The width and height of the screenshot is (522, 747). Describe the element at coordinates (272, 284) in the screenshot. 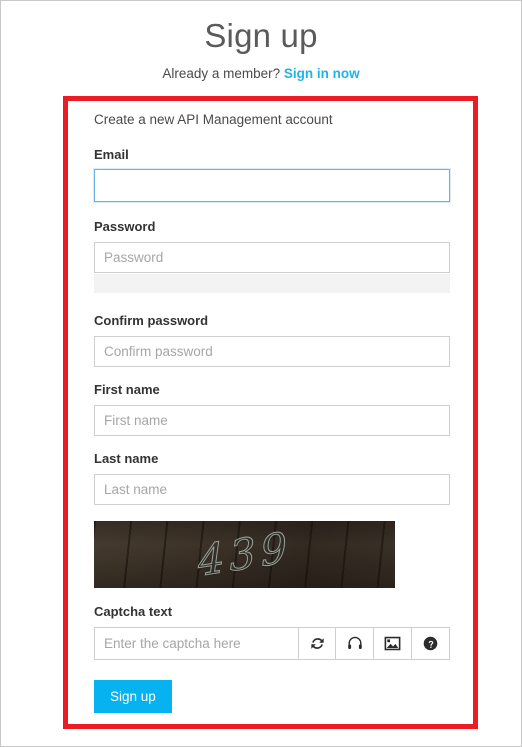

I see `password-strength-bar` at that location.